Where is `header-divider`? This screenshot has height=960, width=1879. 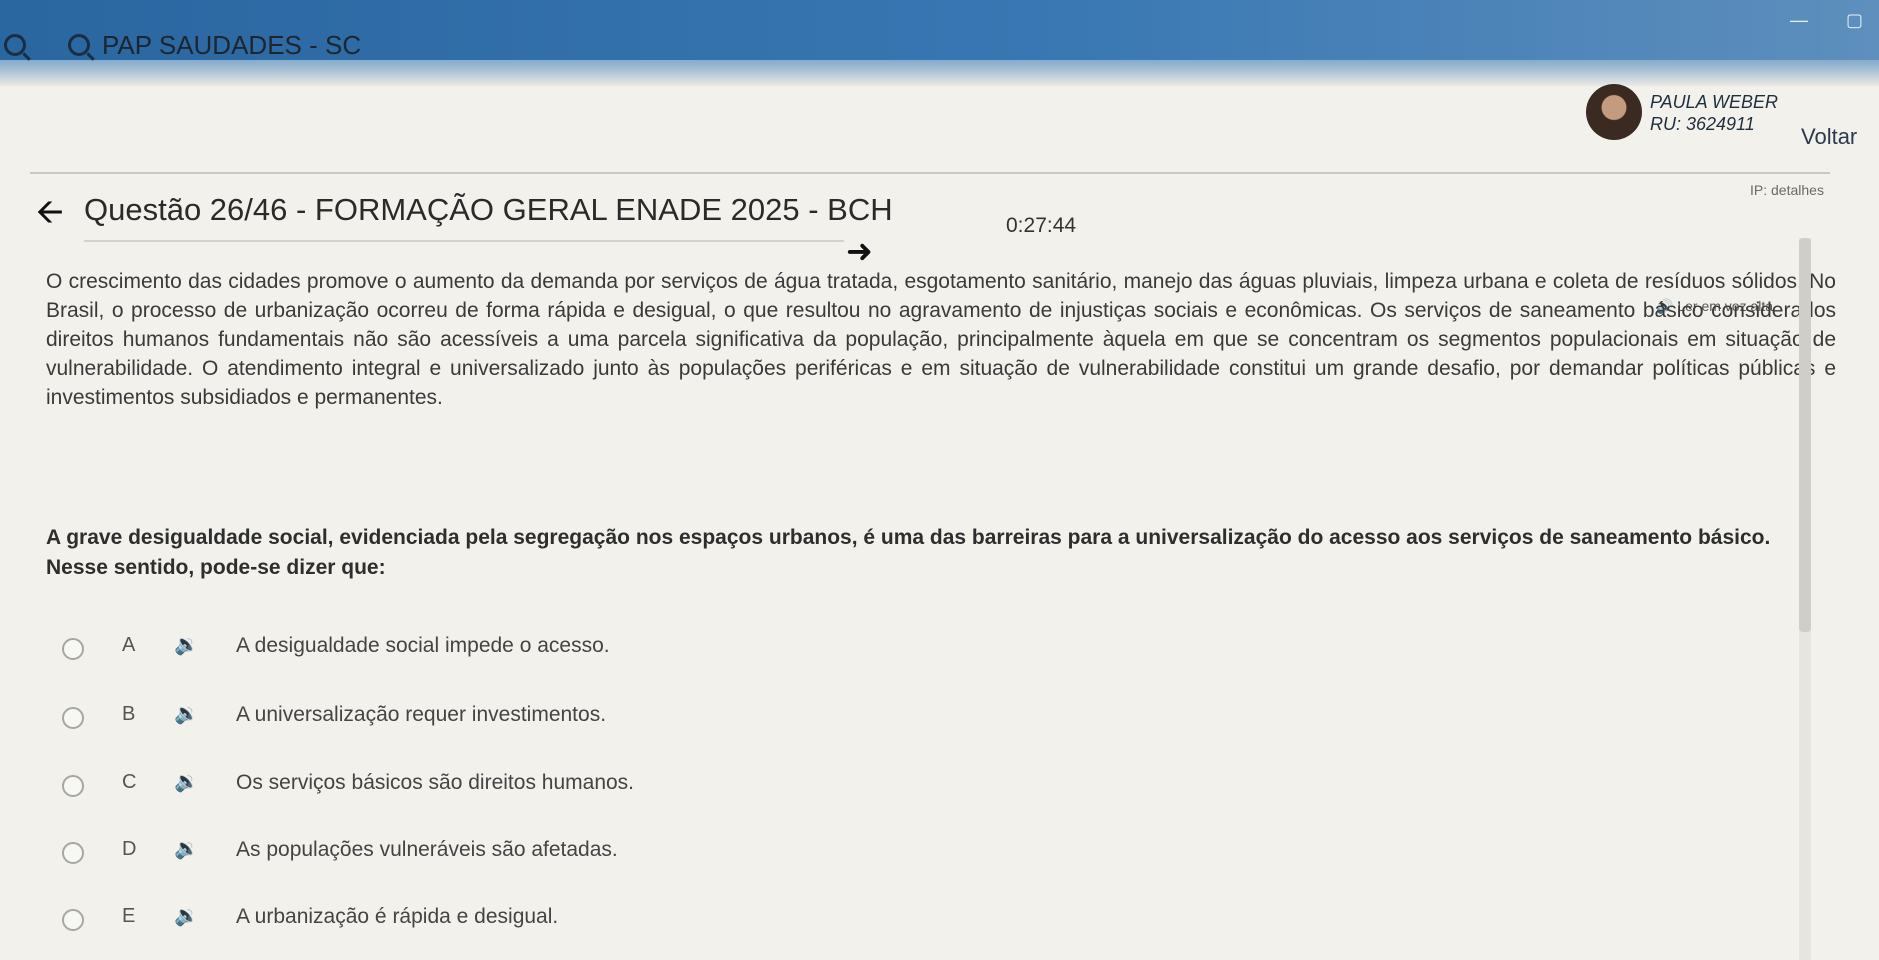
header-divider is located at coordinates (930, 173).